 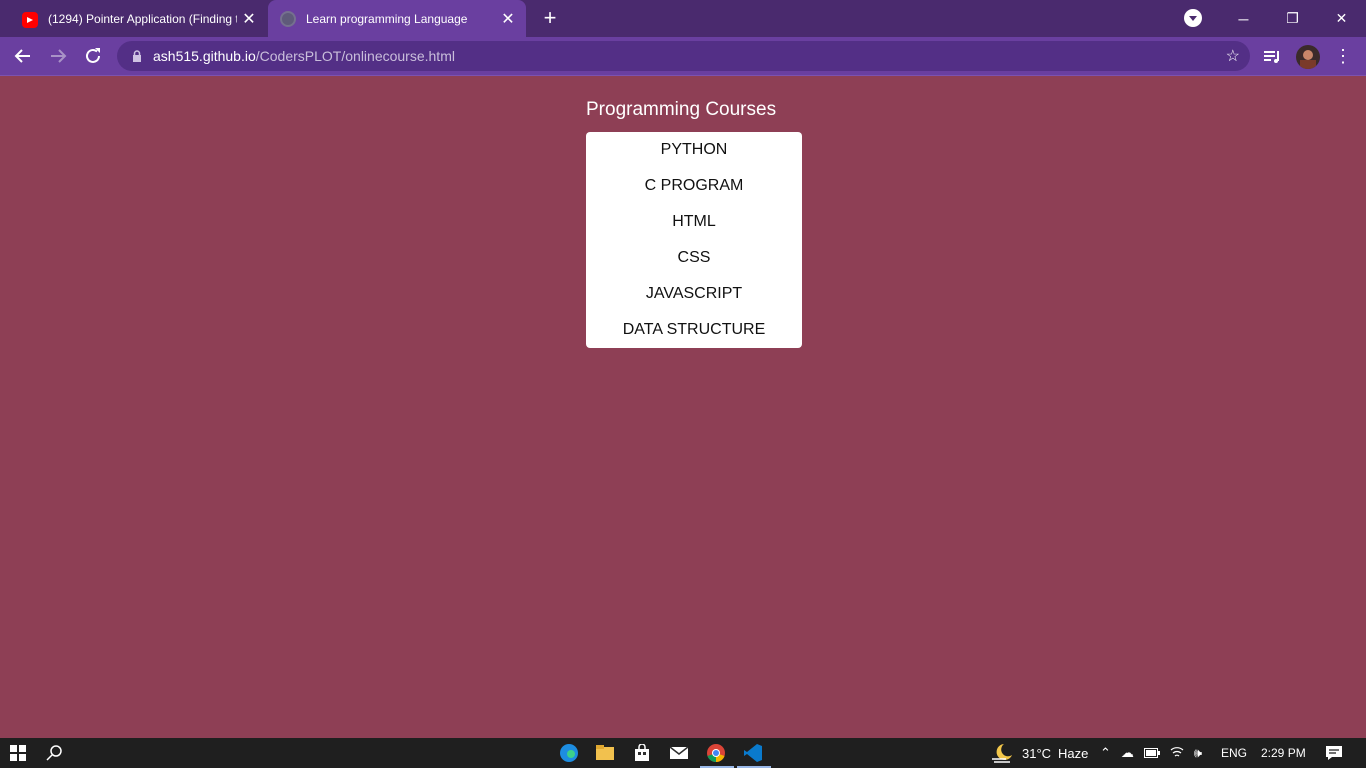 I want to click on new-tab-button: +, so click(x=550, y=18).